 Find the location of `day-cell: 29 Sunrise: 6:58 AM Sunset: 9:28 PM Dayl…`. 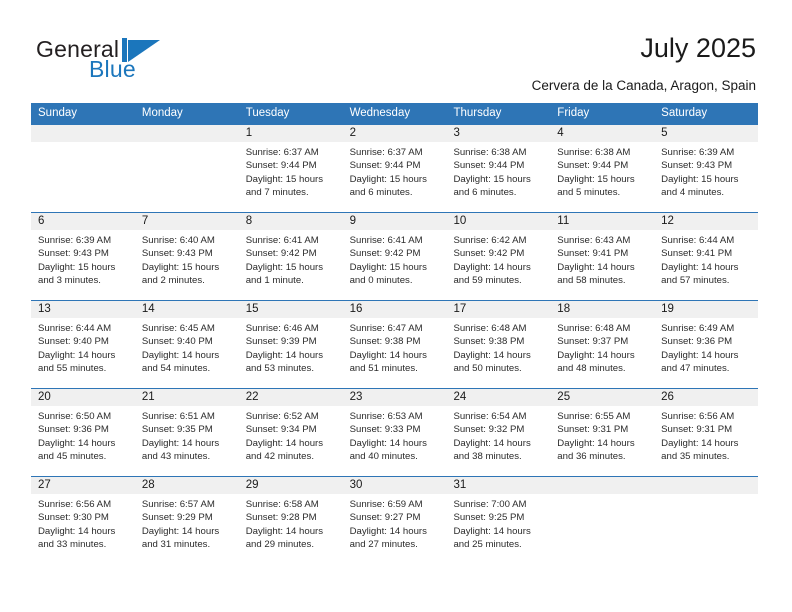

day-cell: 29 Sunrise: 6:58 AM Sunset: 9:28 PM Dayl… is located at coordinates (290, 520).